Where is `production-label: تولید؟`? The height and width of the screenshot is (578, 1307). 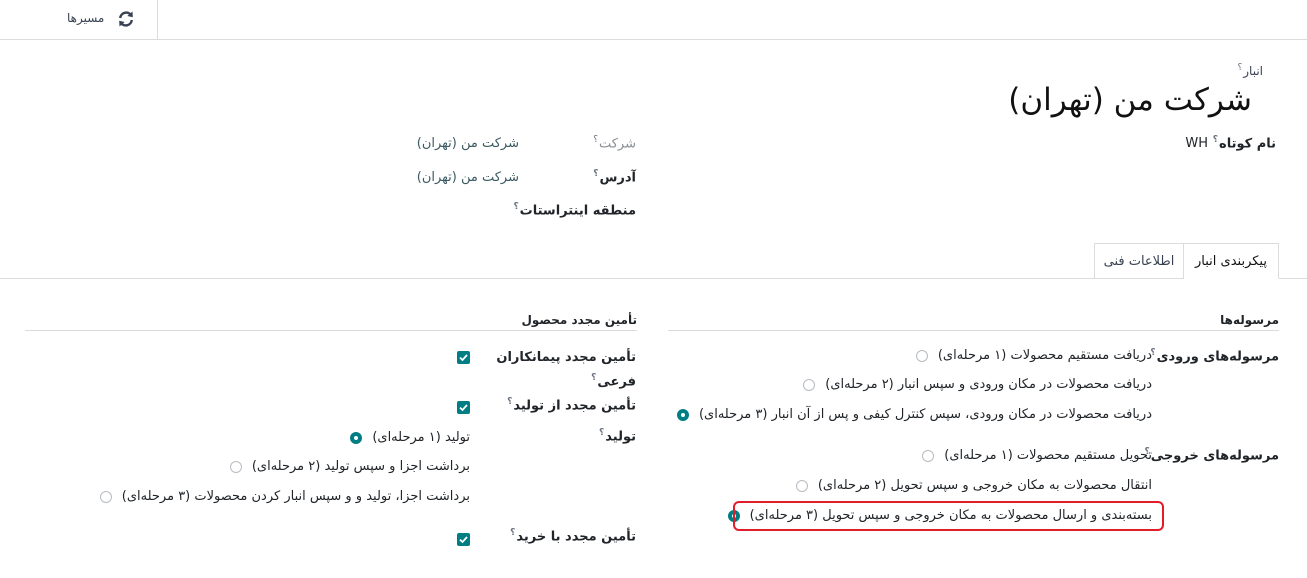
production-label: تولید؟ is located at coordinates (617, 436).